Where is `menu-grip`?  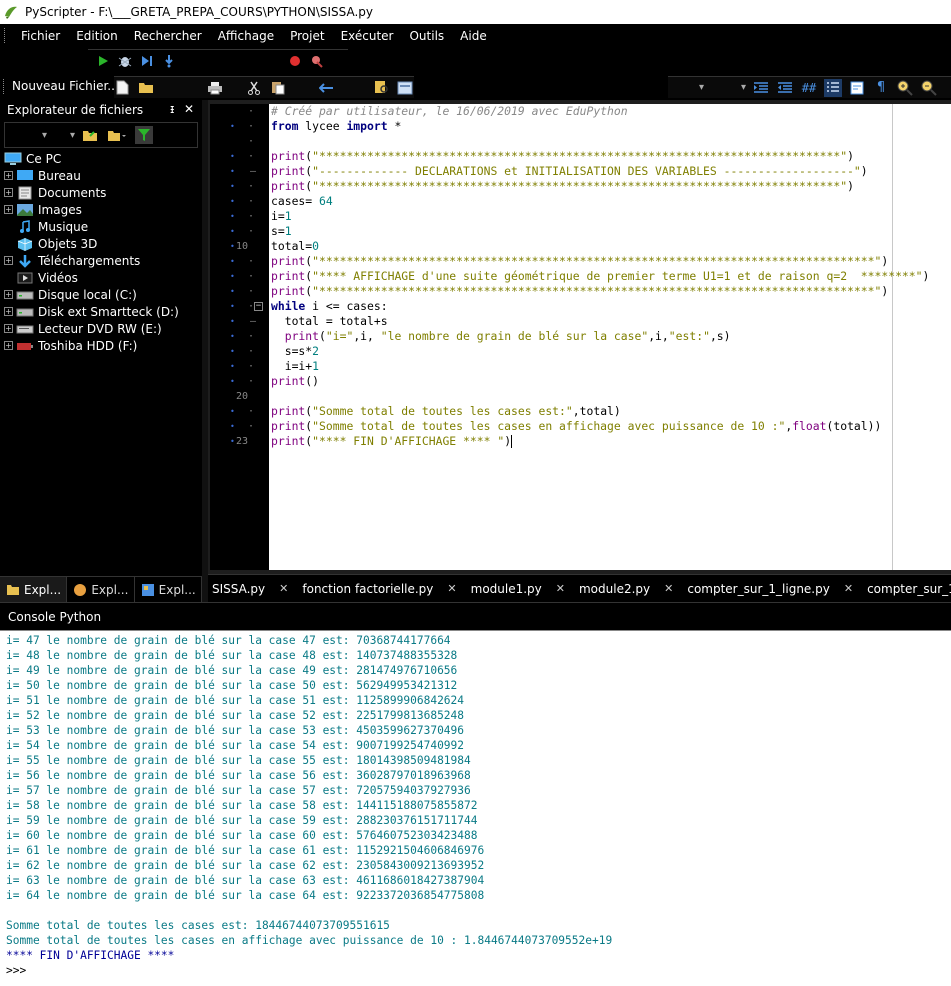
menu-grip is located at coordinates (5, 35).